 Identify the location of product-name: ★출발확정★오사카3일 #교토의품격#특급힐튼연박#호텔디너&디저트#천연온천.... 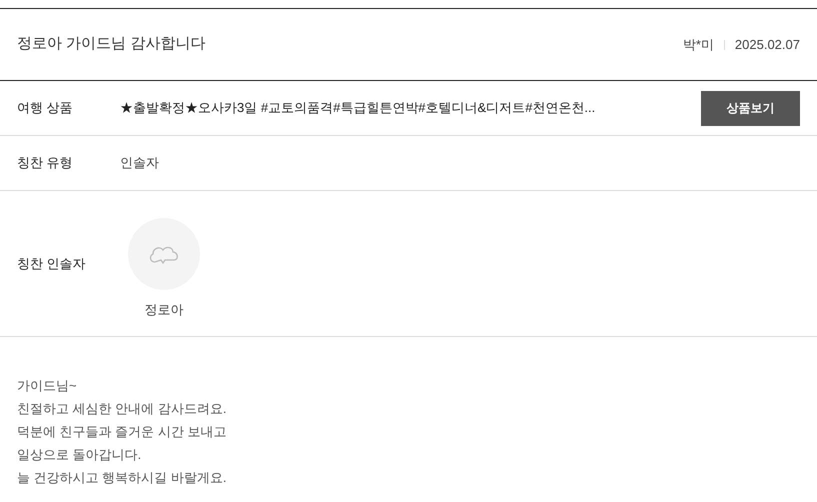
(358, 108).